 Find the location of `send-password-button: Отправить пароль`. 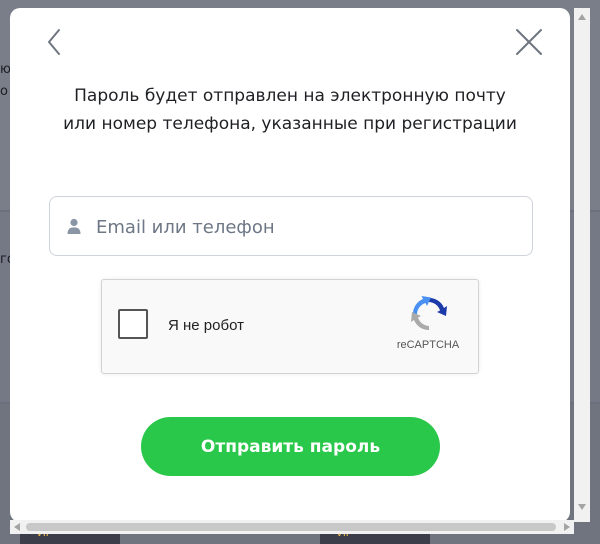

send-password-button: Отправить пароль is located at coordinates (290, 446).